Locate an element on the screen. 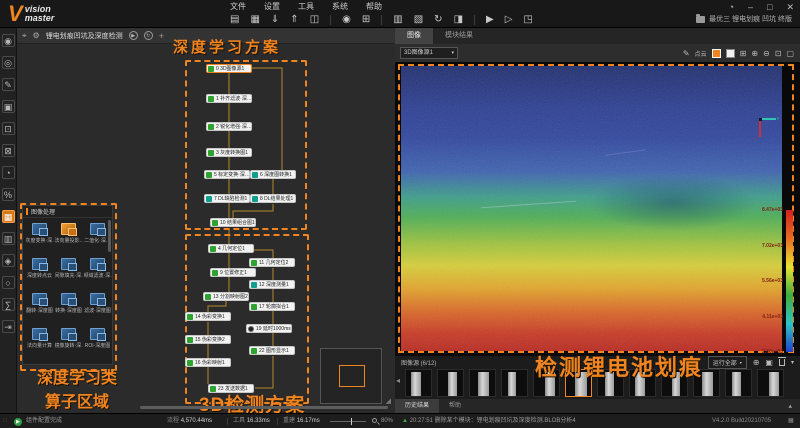 The width and height of the screenshot is (800, 428). monitor-icon: ▦ is located at coordinates (791, 421).